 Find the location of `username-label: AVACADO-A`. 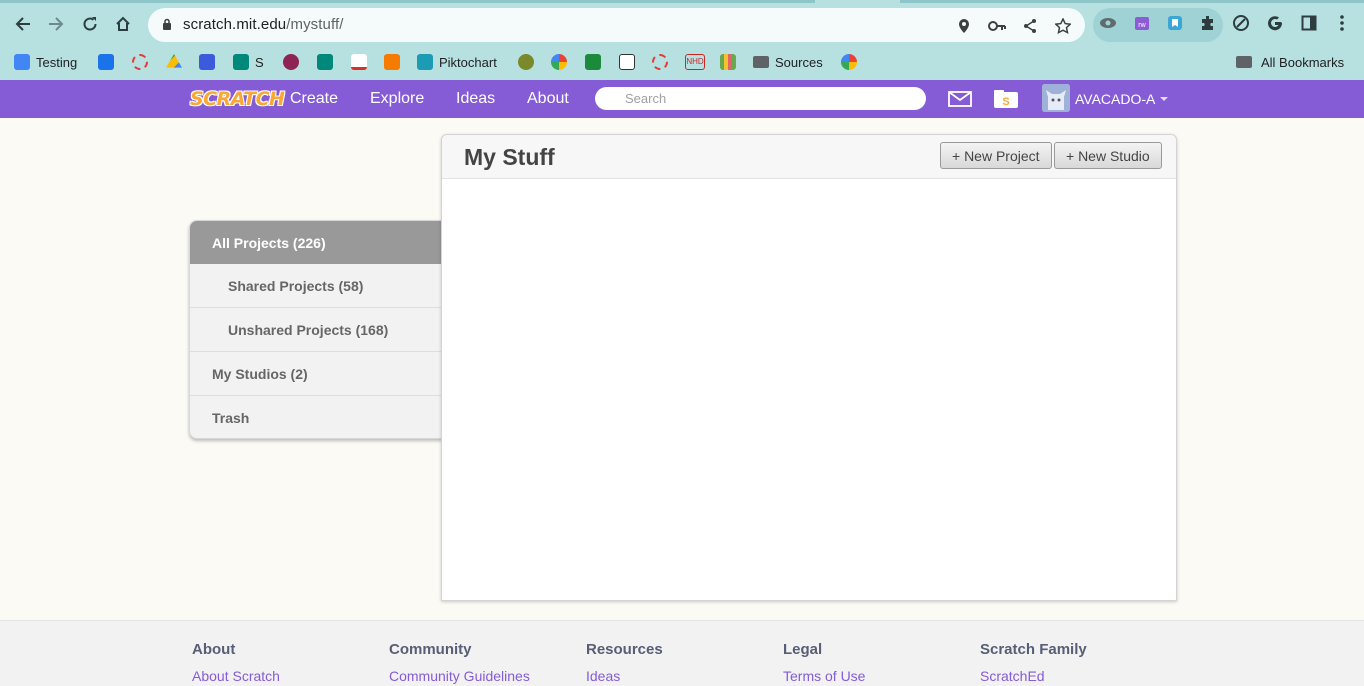

username-label: AVACADO-A is located at coordinates (1115, 99).